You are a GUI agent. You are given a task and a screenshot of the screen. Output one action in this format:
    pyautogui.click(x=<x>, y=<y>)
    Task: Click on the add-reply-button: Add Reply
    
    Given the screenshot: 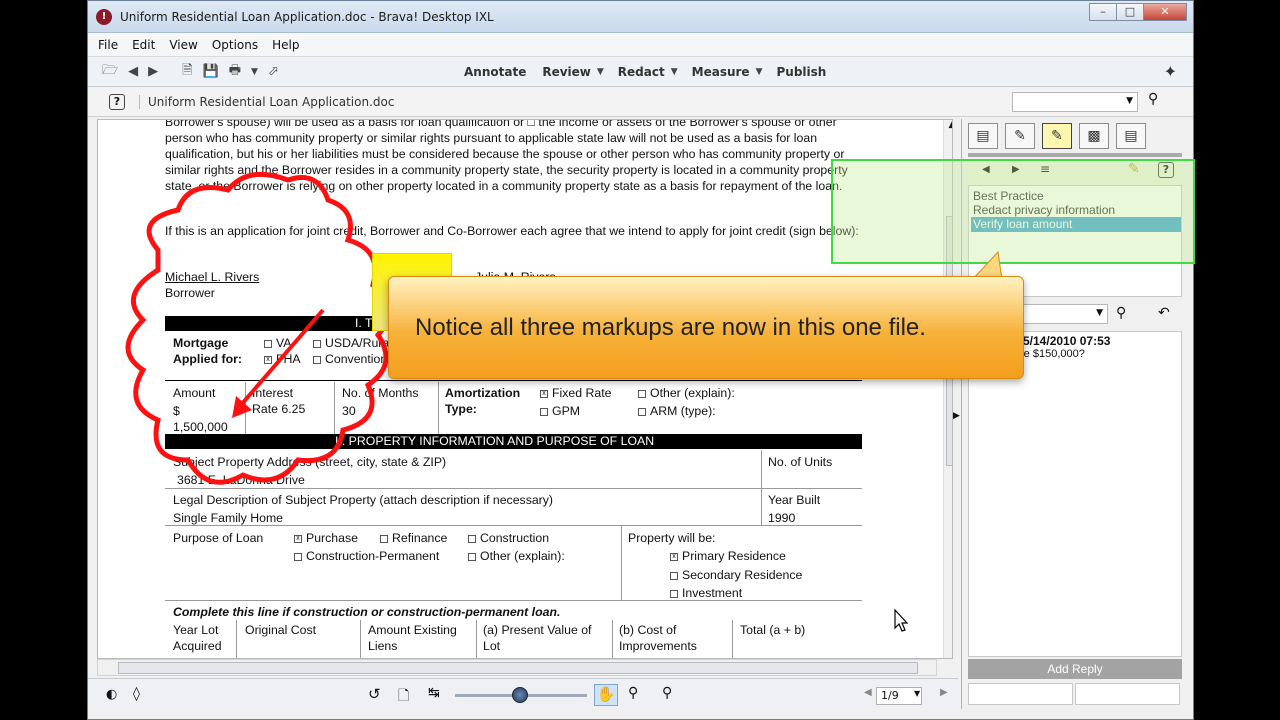 What is the action you would take?
    pyautogui.click(x=1075, y=669)
    